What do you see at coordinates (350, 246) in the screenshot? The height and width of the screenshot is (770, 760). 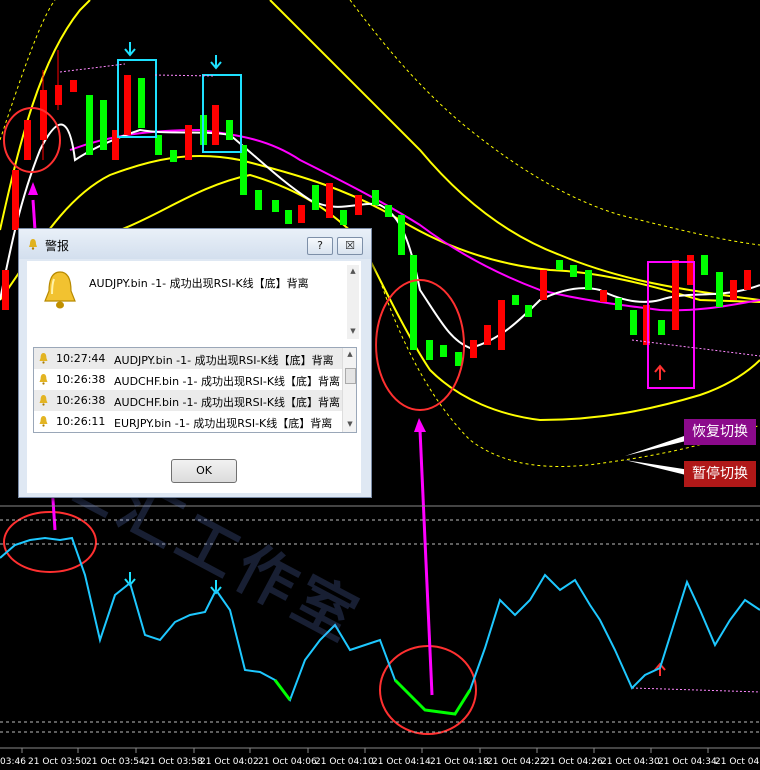 I see `close-button: ☒` at bounding box center [350, 246].